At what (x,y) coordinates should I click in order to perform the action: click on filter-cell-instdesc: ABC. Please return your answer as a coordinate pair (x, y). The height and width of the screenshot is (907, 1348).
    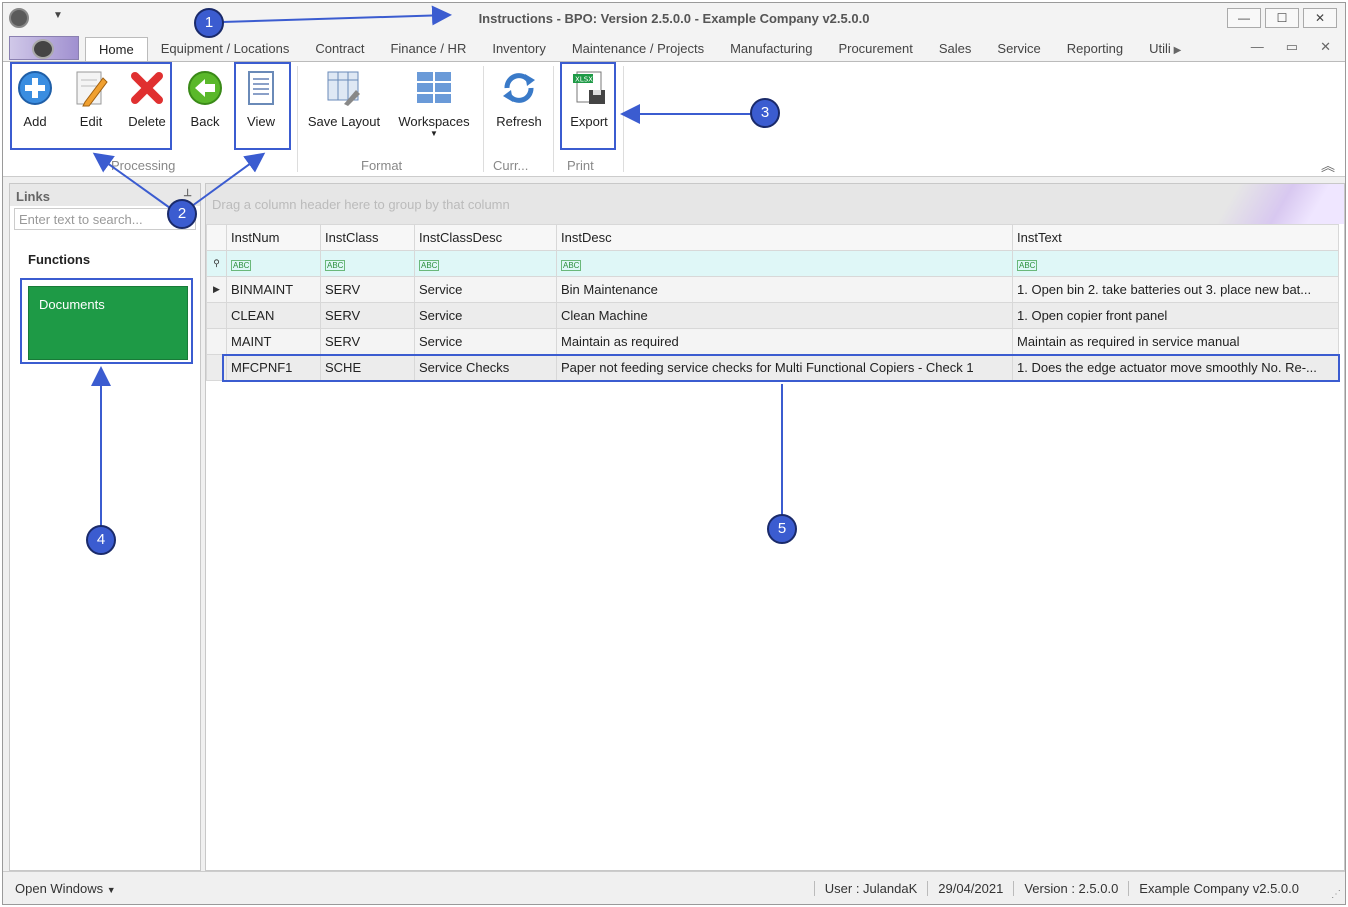
    Looking at the image, I should click on (784, 263).